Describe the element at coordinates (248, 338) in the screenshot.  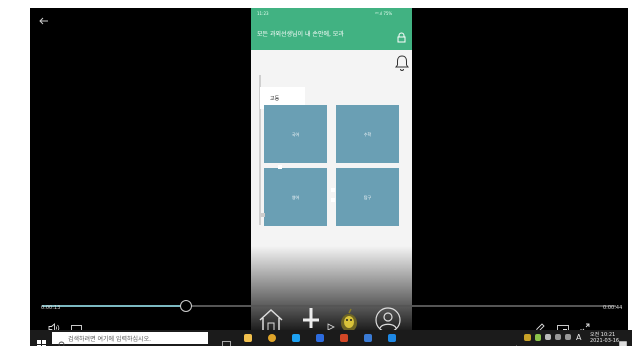
I see `file-explorer-icon` at that location.